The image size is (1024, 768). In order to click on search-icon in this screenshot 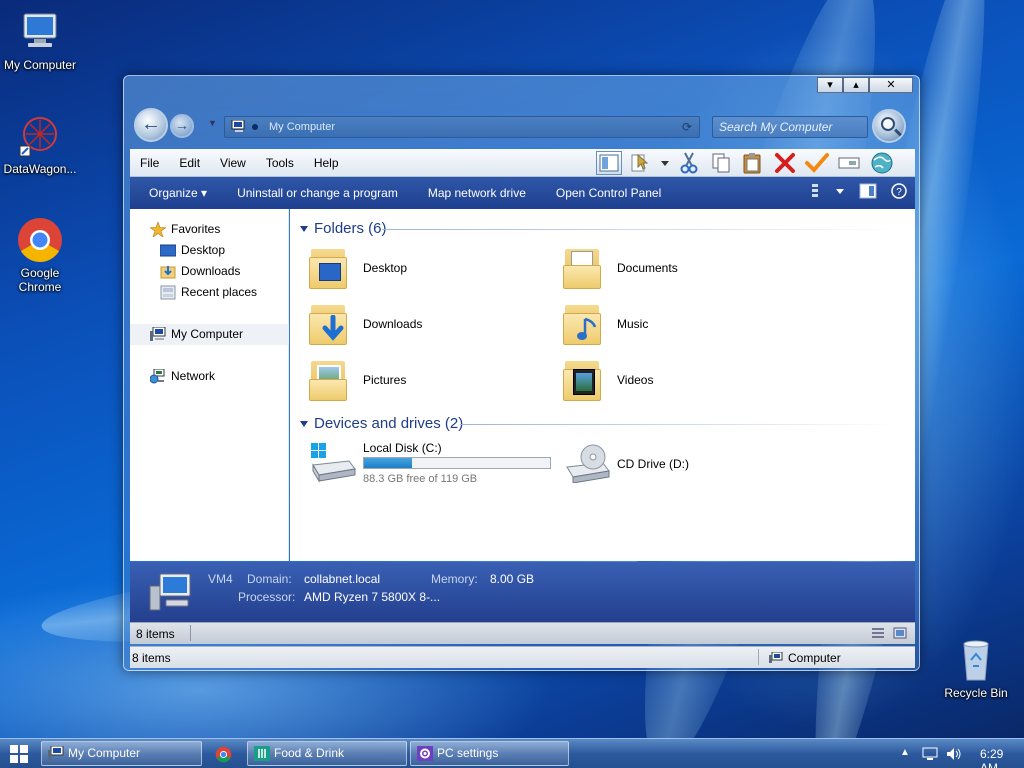, I will do `click(888, 124)`.